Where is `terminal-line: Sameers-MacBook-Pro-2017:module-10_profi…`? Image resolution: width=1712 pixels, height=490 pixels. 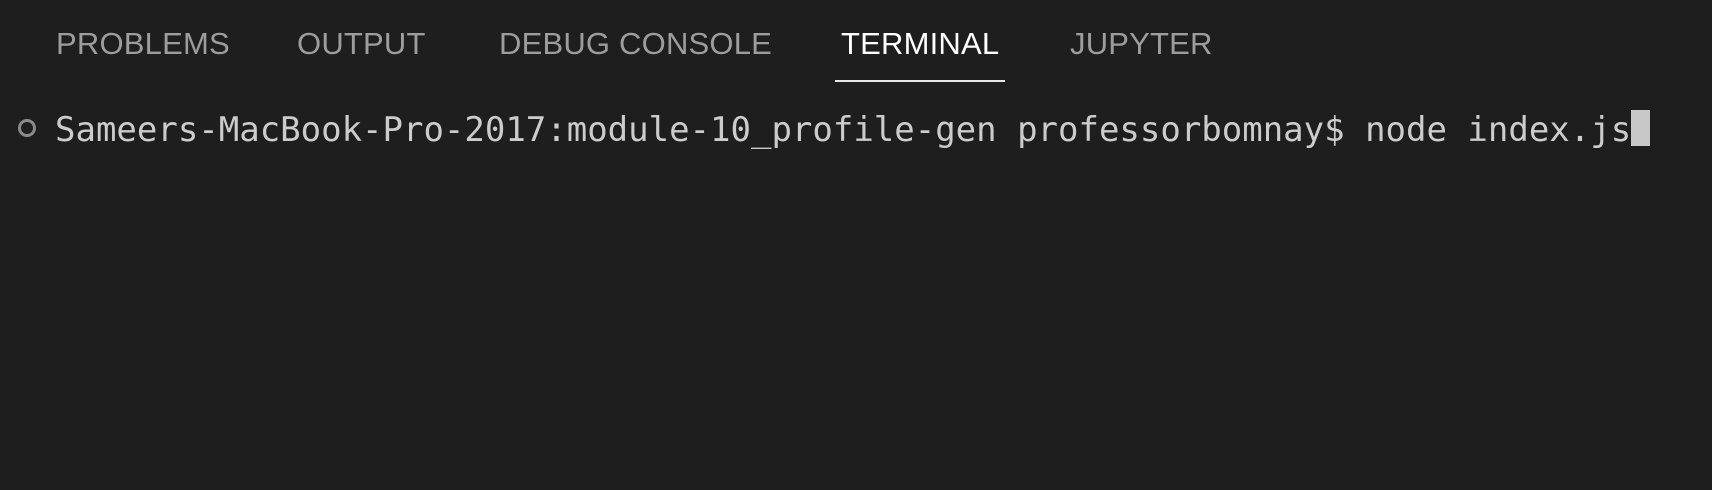
terminal-line: Sameers-MacBook-Pro-2017:module-10_profi… is located at coordinates (856, 130).